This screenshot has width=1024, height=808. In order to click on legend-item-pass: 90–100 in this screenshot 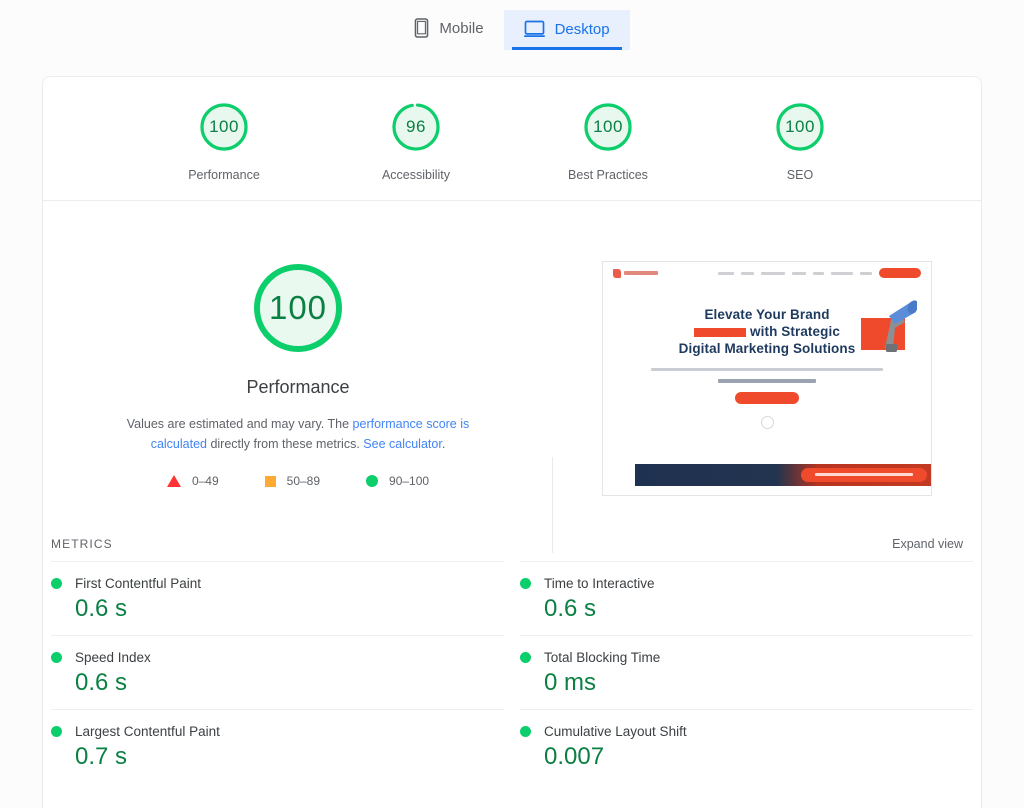, I will do `click(397, 481)`.